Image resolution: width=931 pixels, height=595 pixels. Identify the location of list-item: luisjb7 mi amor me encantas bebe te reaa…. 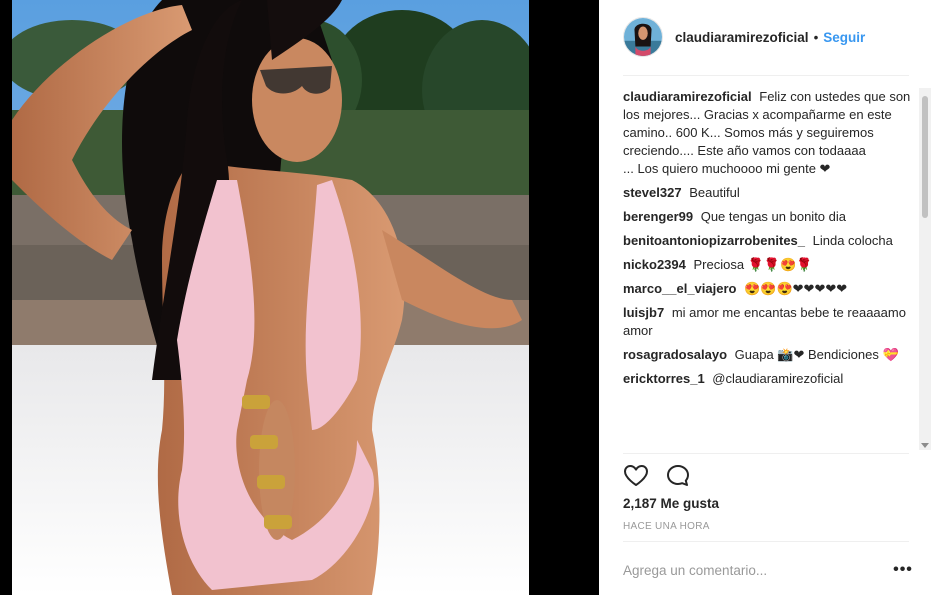
(769, 322).